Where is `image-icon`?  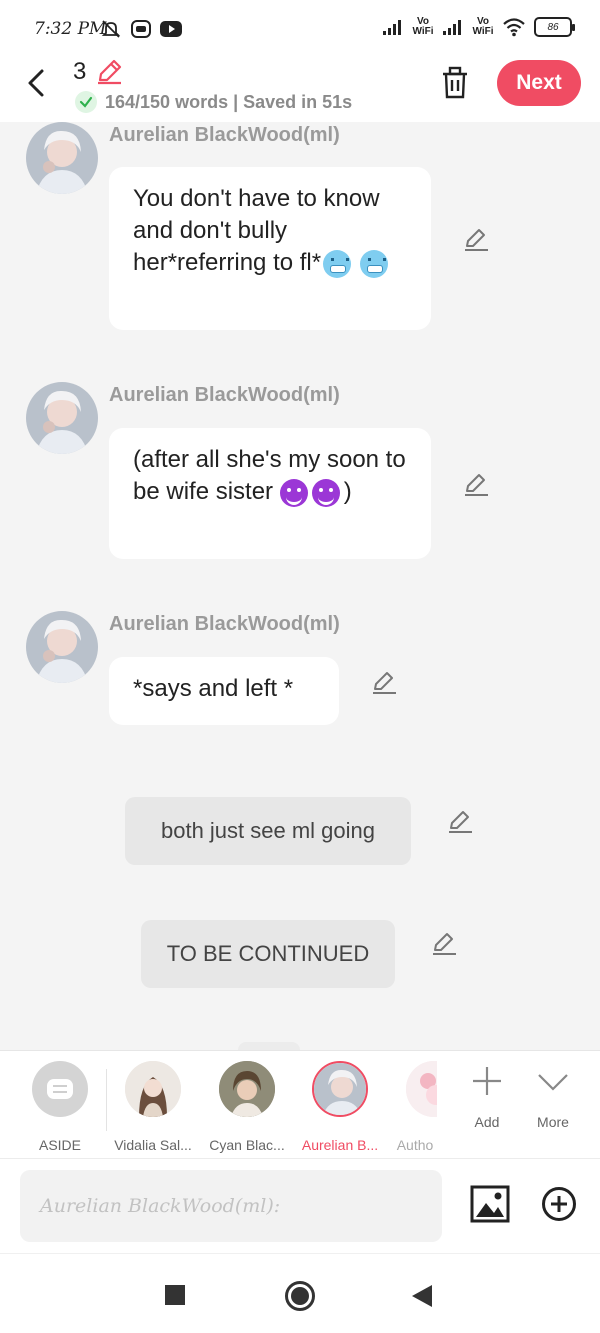 image-icon is located at coordinates (490, 1206).